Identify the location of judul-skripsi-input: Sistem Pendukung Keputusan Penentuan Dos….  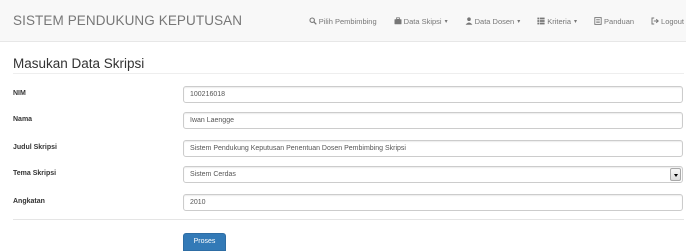
(433, 148).